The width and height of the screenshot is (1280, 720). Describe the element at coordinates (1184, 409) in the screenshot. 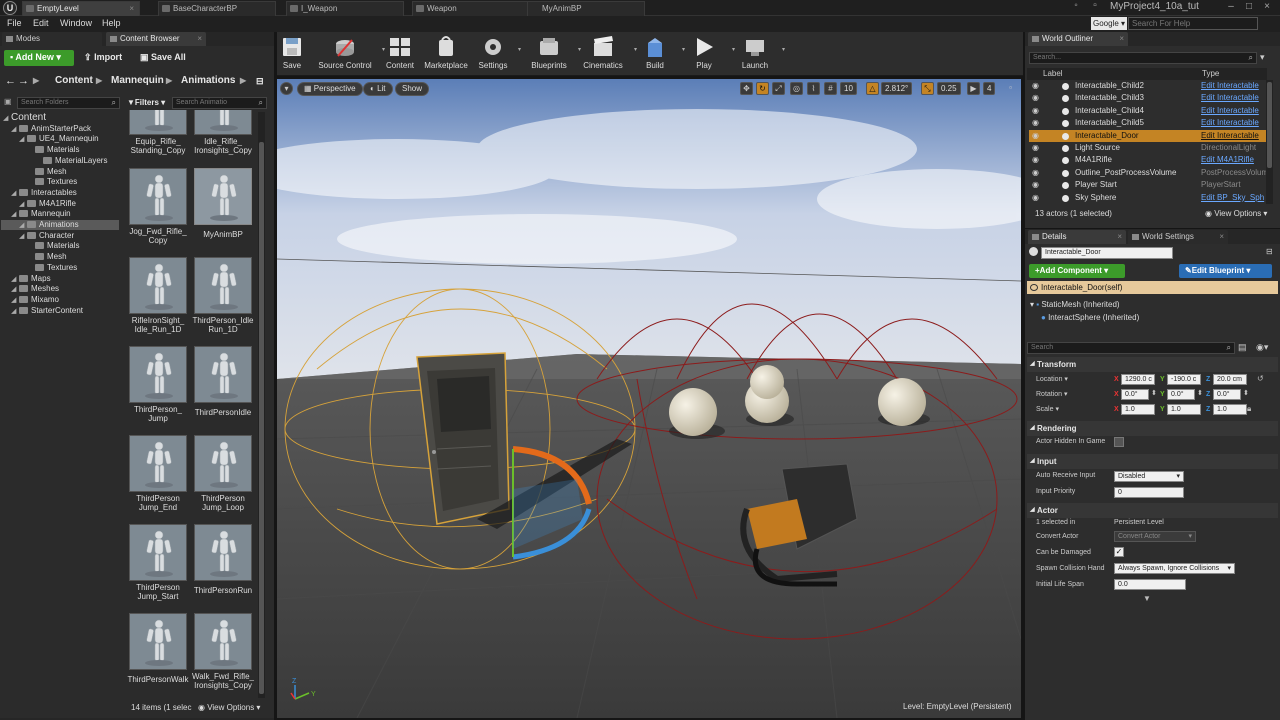

I see `scale-y-field: 1.0` at that location.